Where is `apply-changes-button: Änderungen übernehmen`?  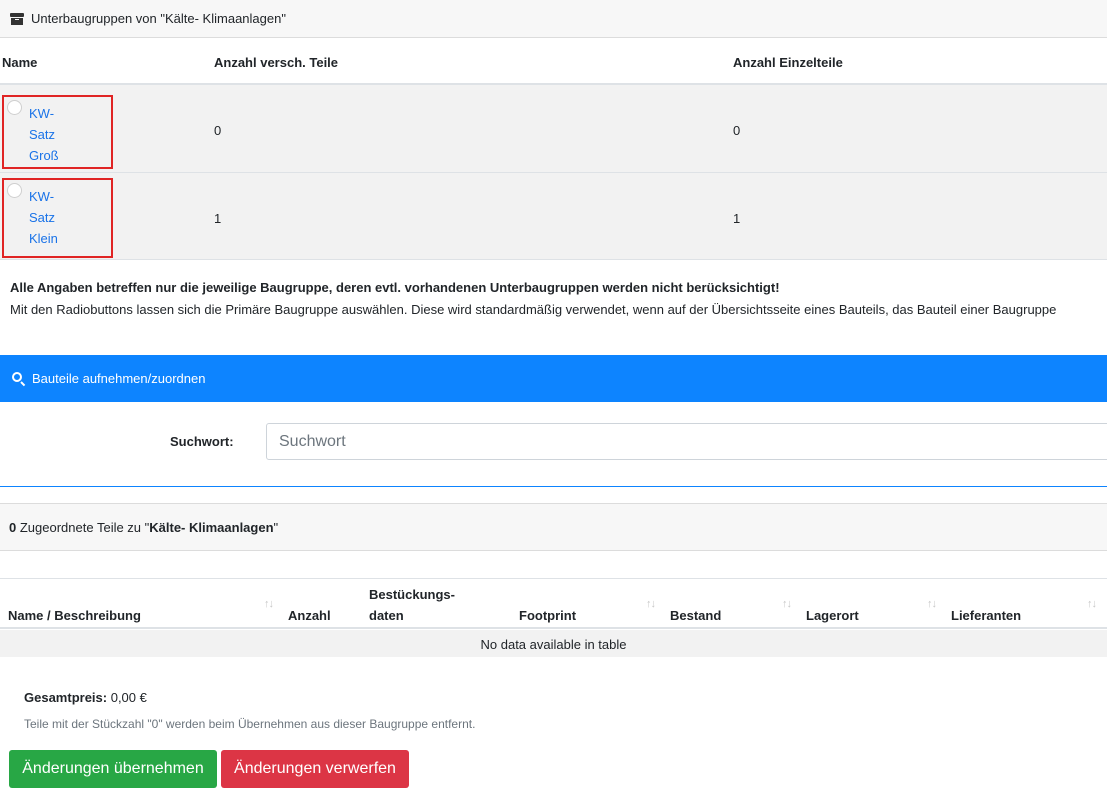 apply-changes-button: Änderungen übernehmen is located at coordinates (113, 769).